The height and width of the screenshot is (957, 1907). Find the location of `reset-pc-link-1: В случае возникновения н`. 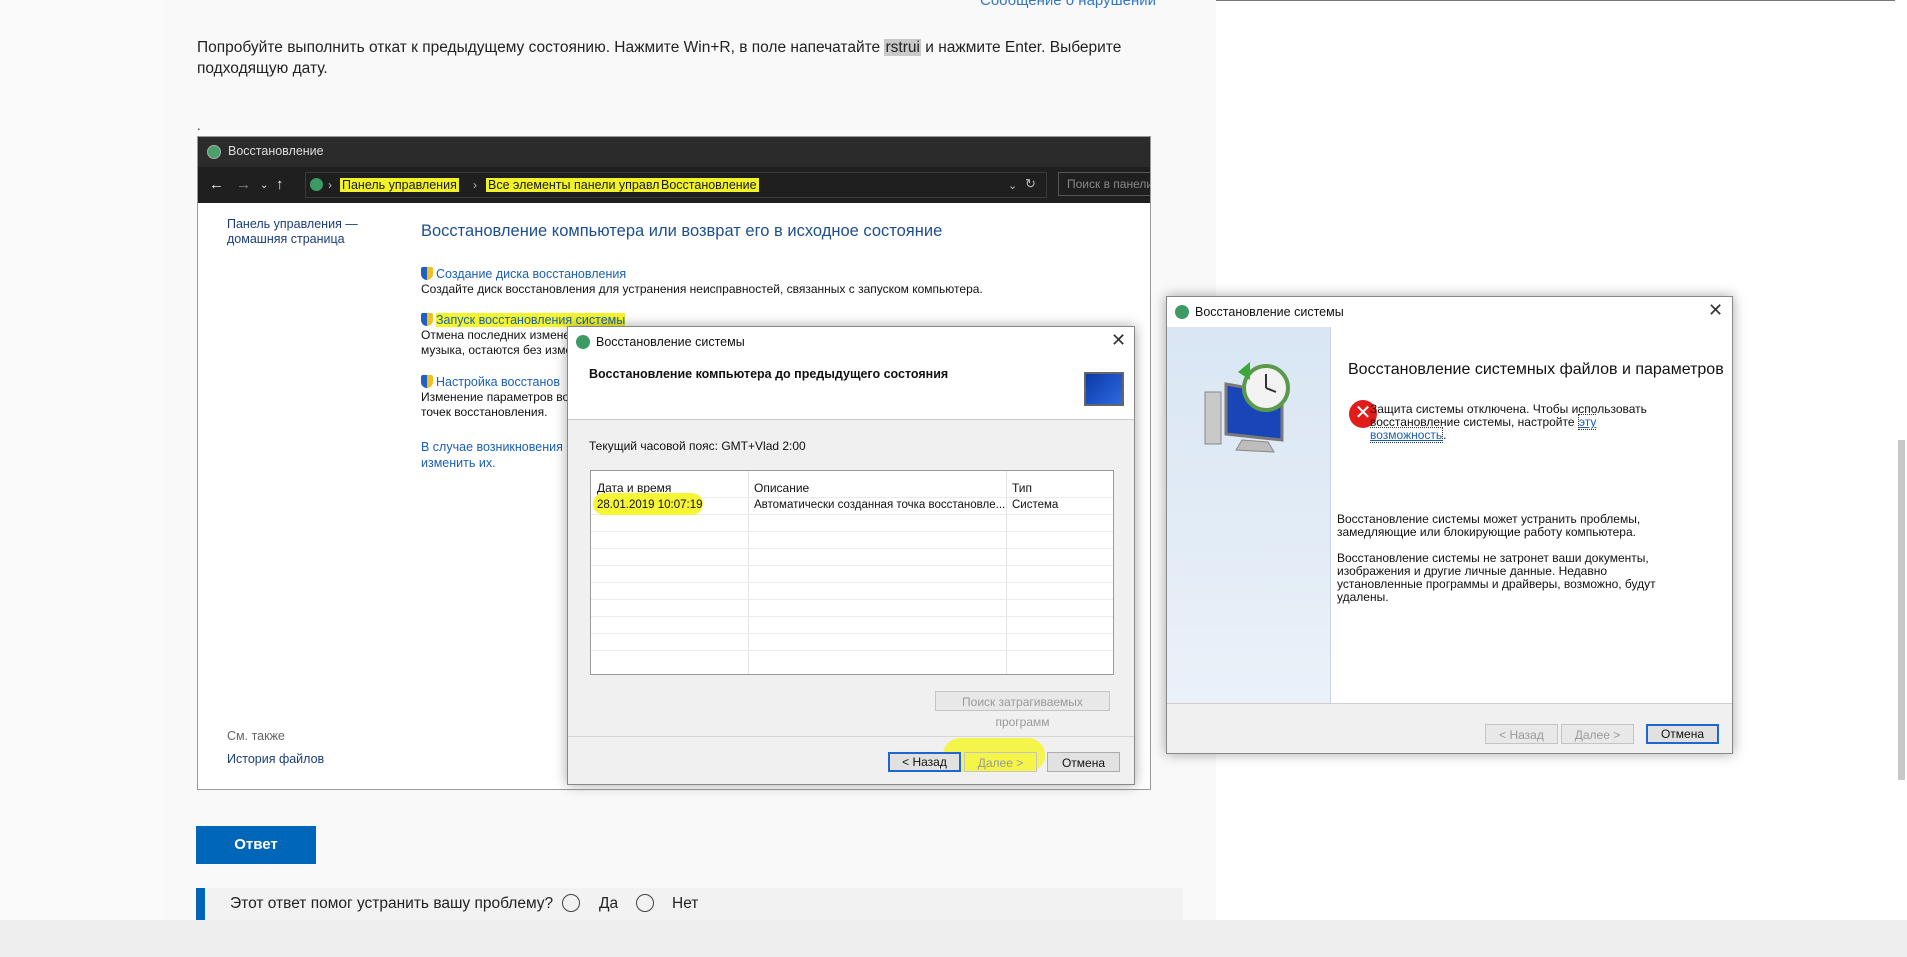

reset-pc-link-1: В случае возникновения н is located at coordinates (497, 447).